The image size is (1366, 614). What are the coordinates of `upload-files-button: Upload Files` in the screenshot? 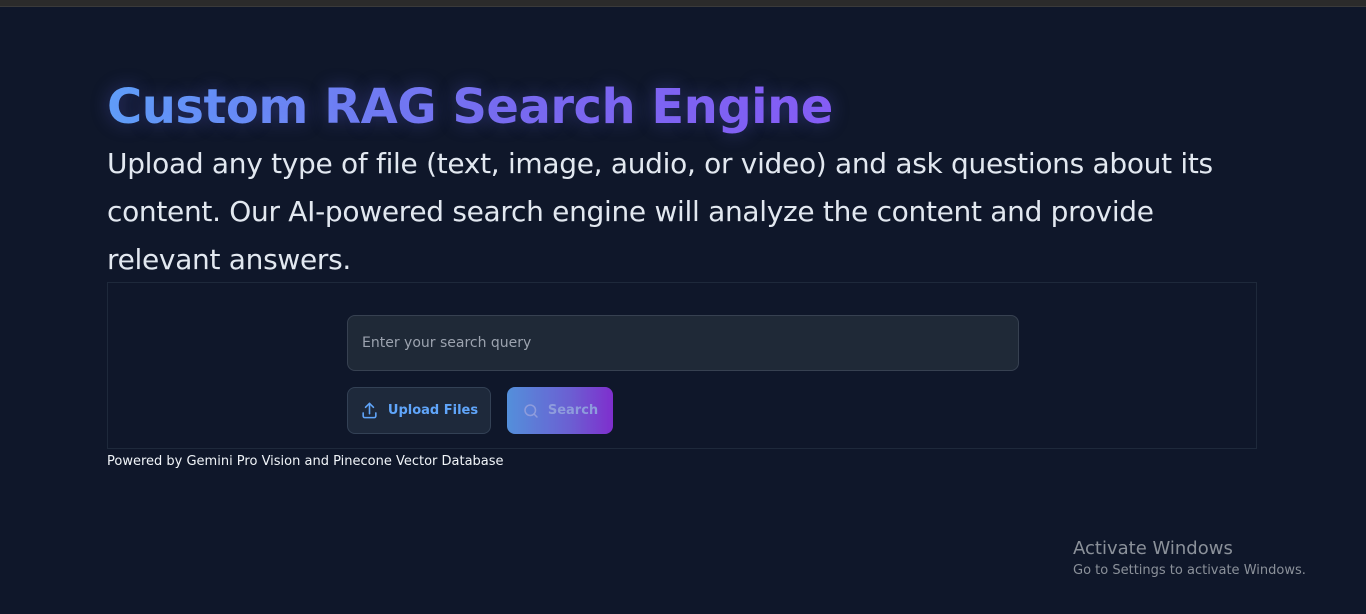 It's located at (419, 410).